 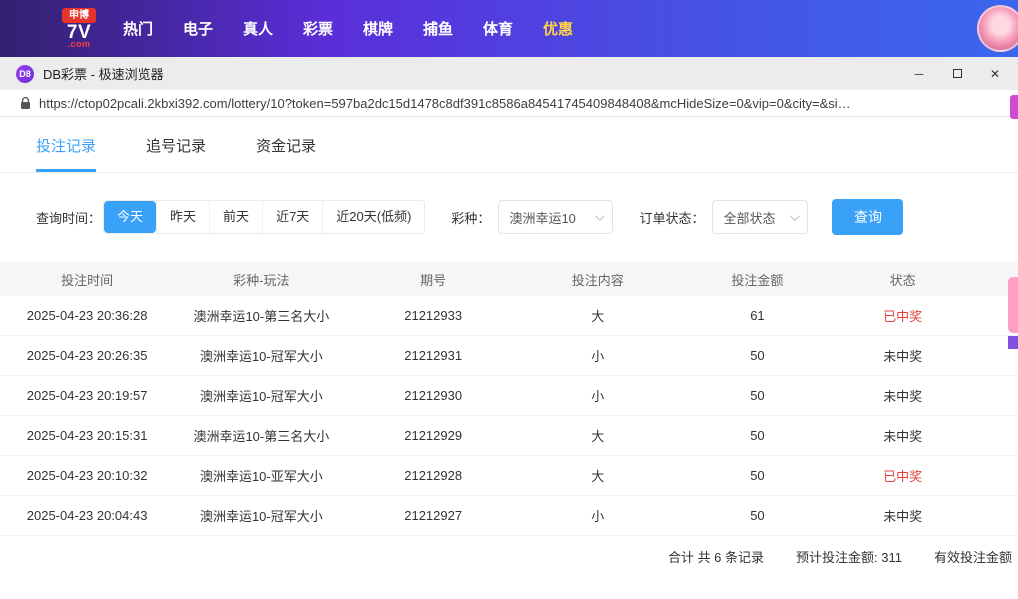 I want to click on cell-issue: 21212929, so click(x=433, y=435).